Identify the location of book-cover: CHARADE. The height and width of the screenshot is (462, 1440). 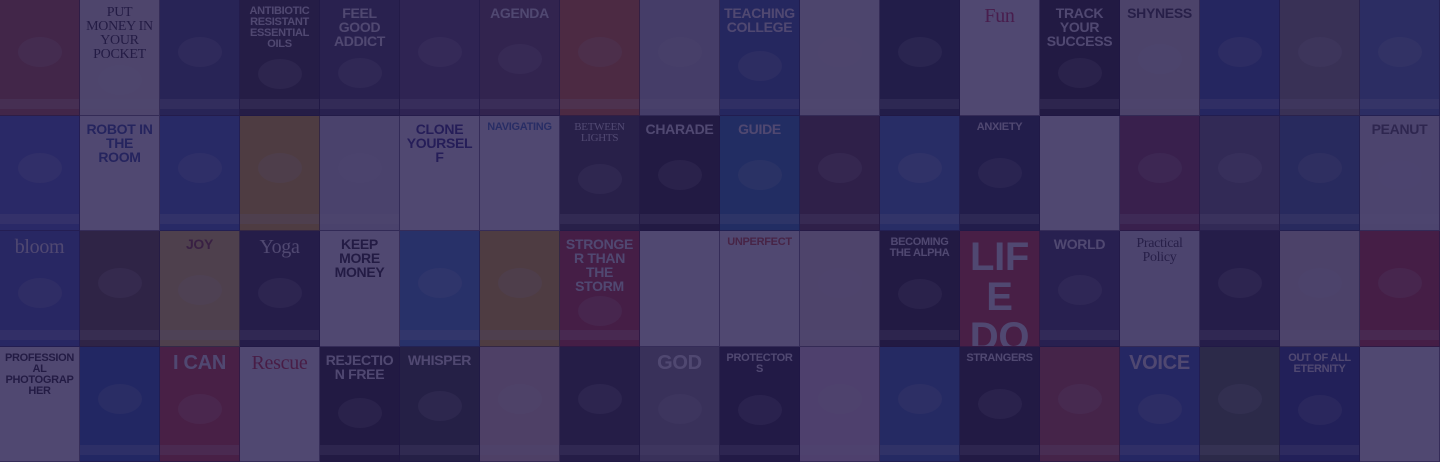
(680, 173).